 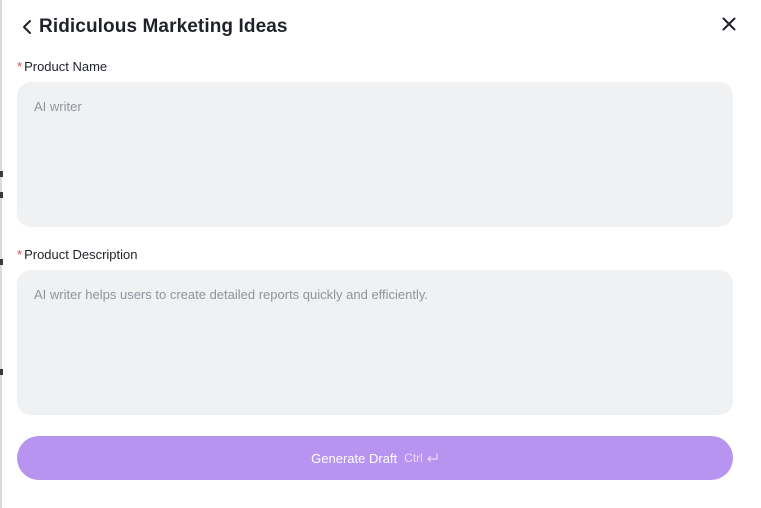 What do you see at coordinates (66, 66) in the screenshot?
I see `product-name-label-text: Product Name` at bounding box center [66, 66].